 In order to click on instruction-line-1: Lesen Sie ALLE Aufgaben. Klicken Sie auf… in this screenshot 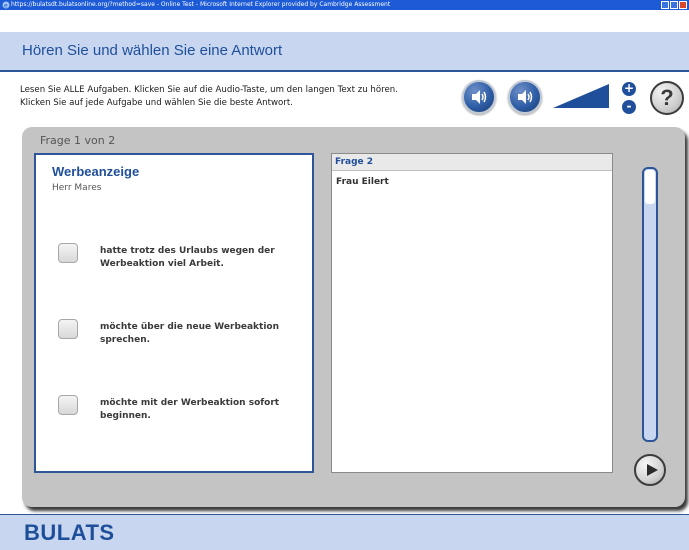, I will do `click(209, 90)`.